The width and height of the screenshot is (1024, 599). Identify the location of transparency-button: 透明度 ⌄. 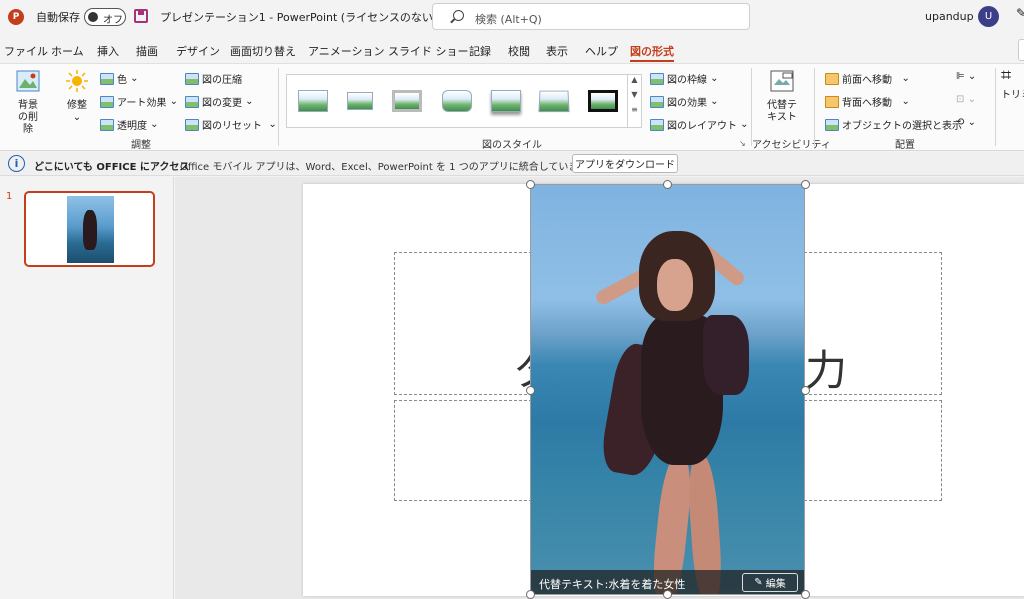
(129, 124).